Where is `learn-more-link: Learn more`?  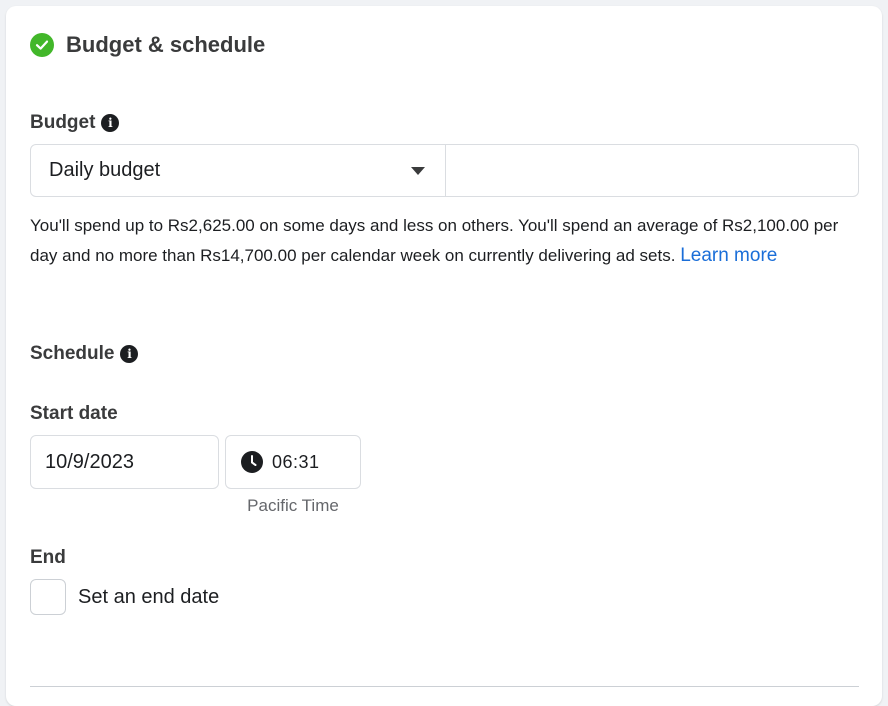 learn-more-link: Learn more is located at coordinates (728, 255).